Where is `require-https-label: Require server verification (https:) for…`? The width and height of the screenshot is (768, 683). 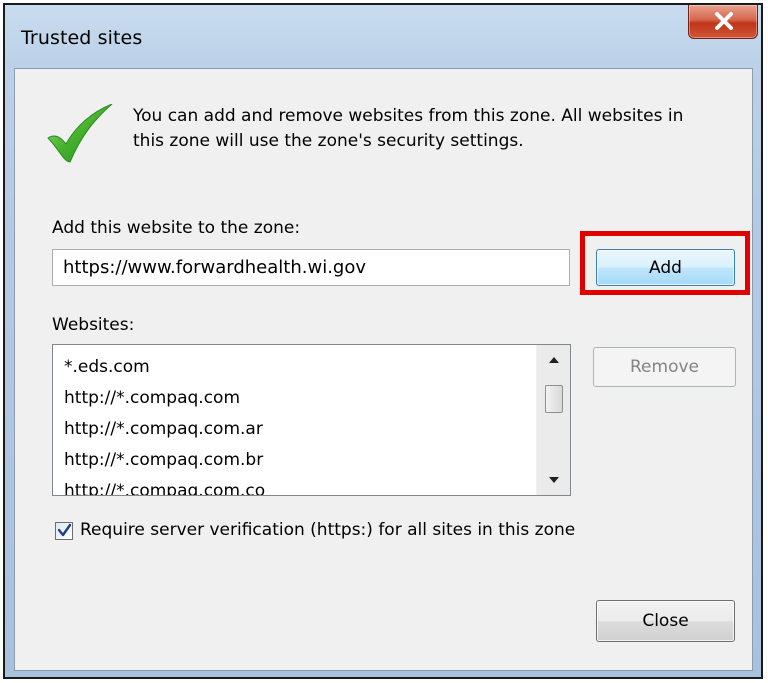
require-https-label: Require server verification (https:) for… is located at coordinates (327, 530).